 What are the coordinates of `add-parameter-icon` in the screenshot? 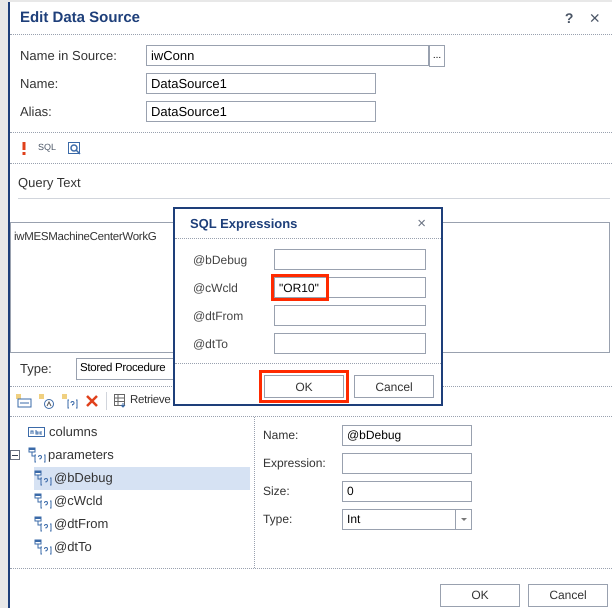 It's located at (70, 401).